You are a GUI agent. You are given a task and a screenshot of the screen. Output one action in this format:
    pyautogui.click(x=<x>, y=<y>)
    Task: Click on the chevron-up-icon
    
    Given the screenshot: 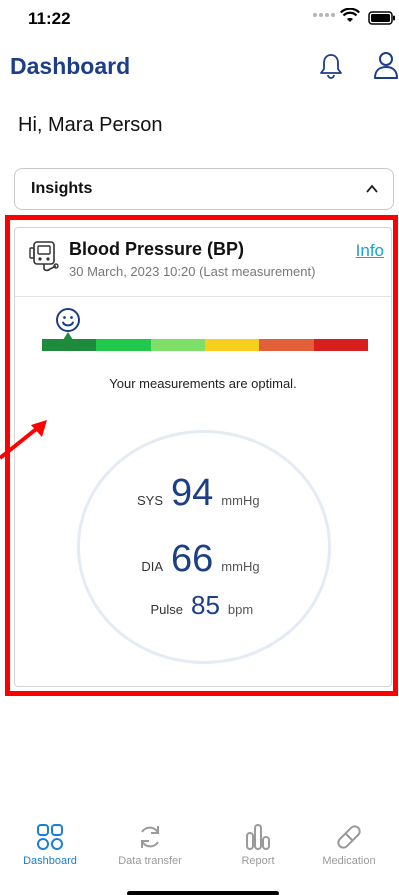 What is the action you would take?
    pyautogui.click(x=372, y=188)
    